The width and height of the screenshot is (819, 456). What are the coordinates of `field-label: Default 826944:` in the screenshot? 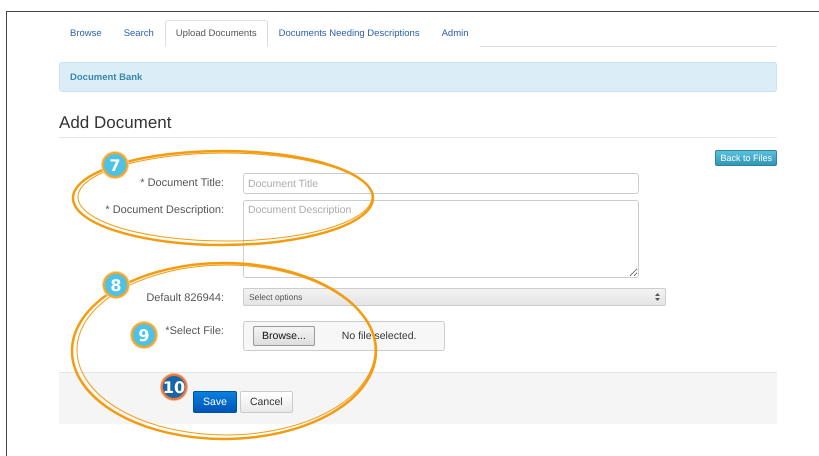 It's located at (185, 297).